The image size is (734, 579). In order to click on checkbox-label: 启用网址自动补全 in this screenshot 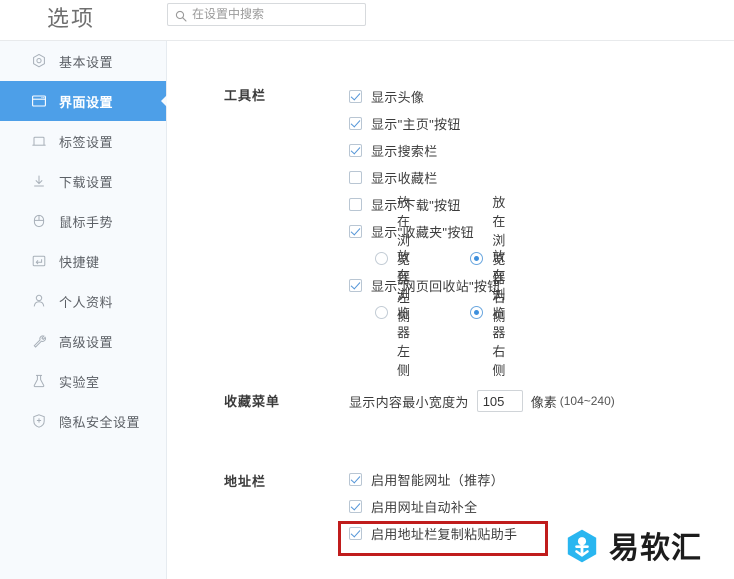, I will do `click(424, 507)`.